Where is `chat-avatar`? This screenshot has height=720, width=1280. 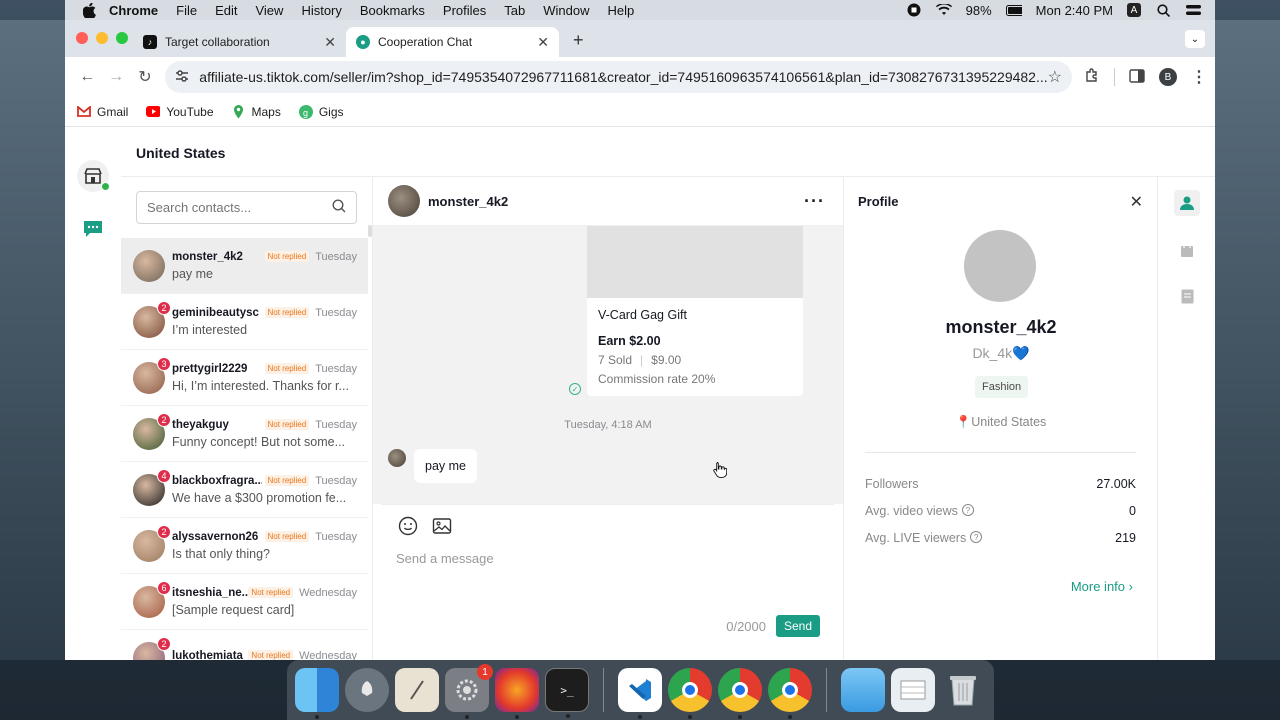 chat-avatar is located at coordinates (404, 201).